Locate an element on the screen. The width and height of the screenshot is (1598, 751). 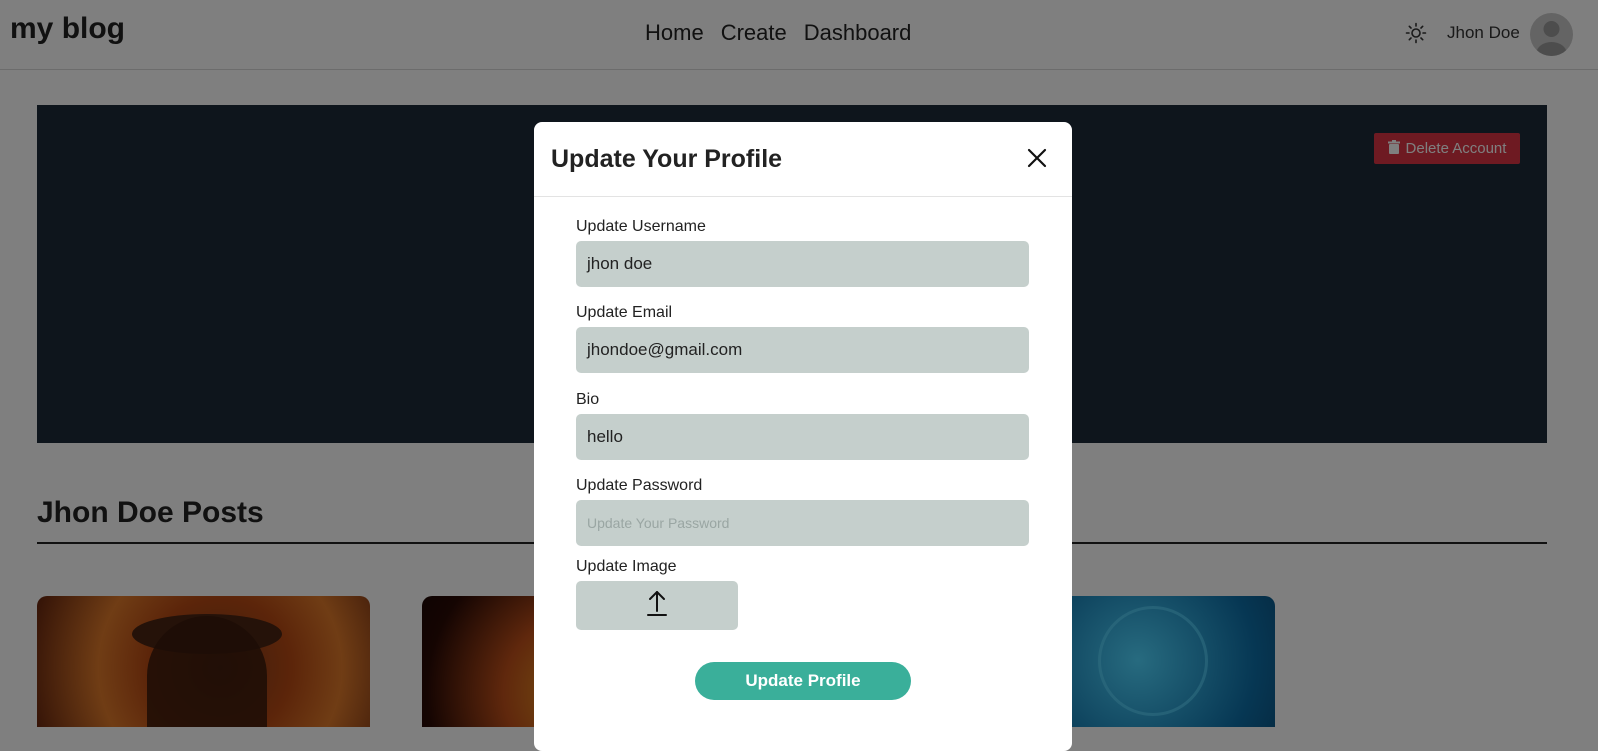
bio-input: hello is located at coordinates (802, 437).